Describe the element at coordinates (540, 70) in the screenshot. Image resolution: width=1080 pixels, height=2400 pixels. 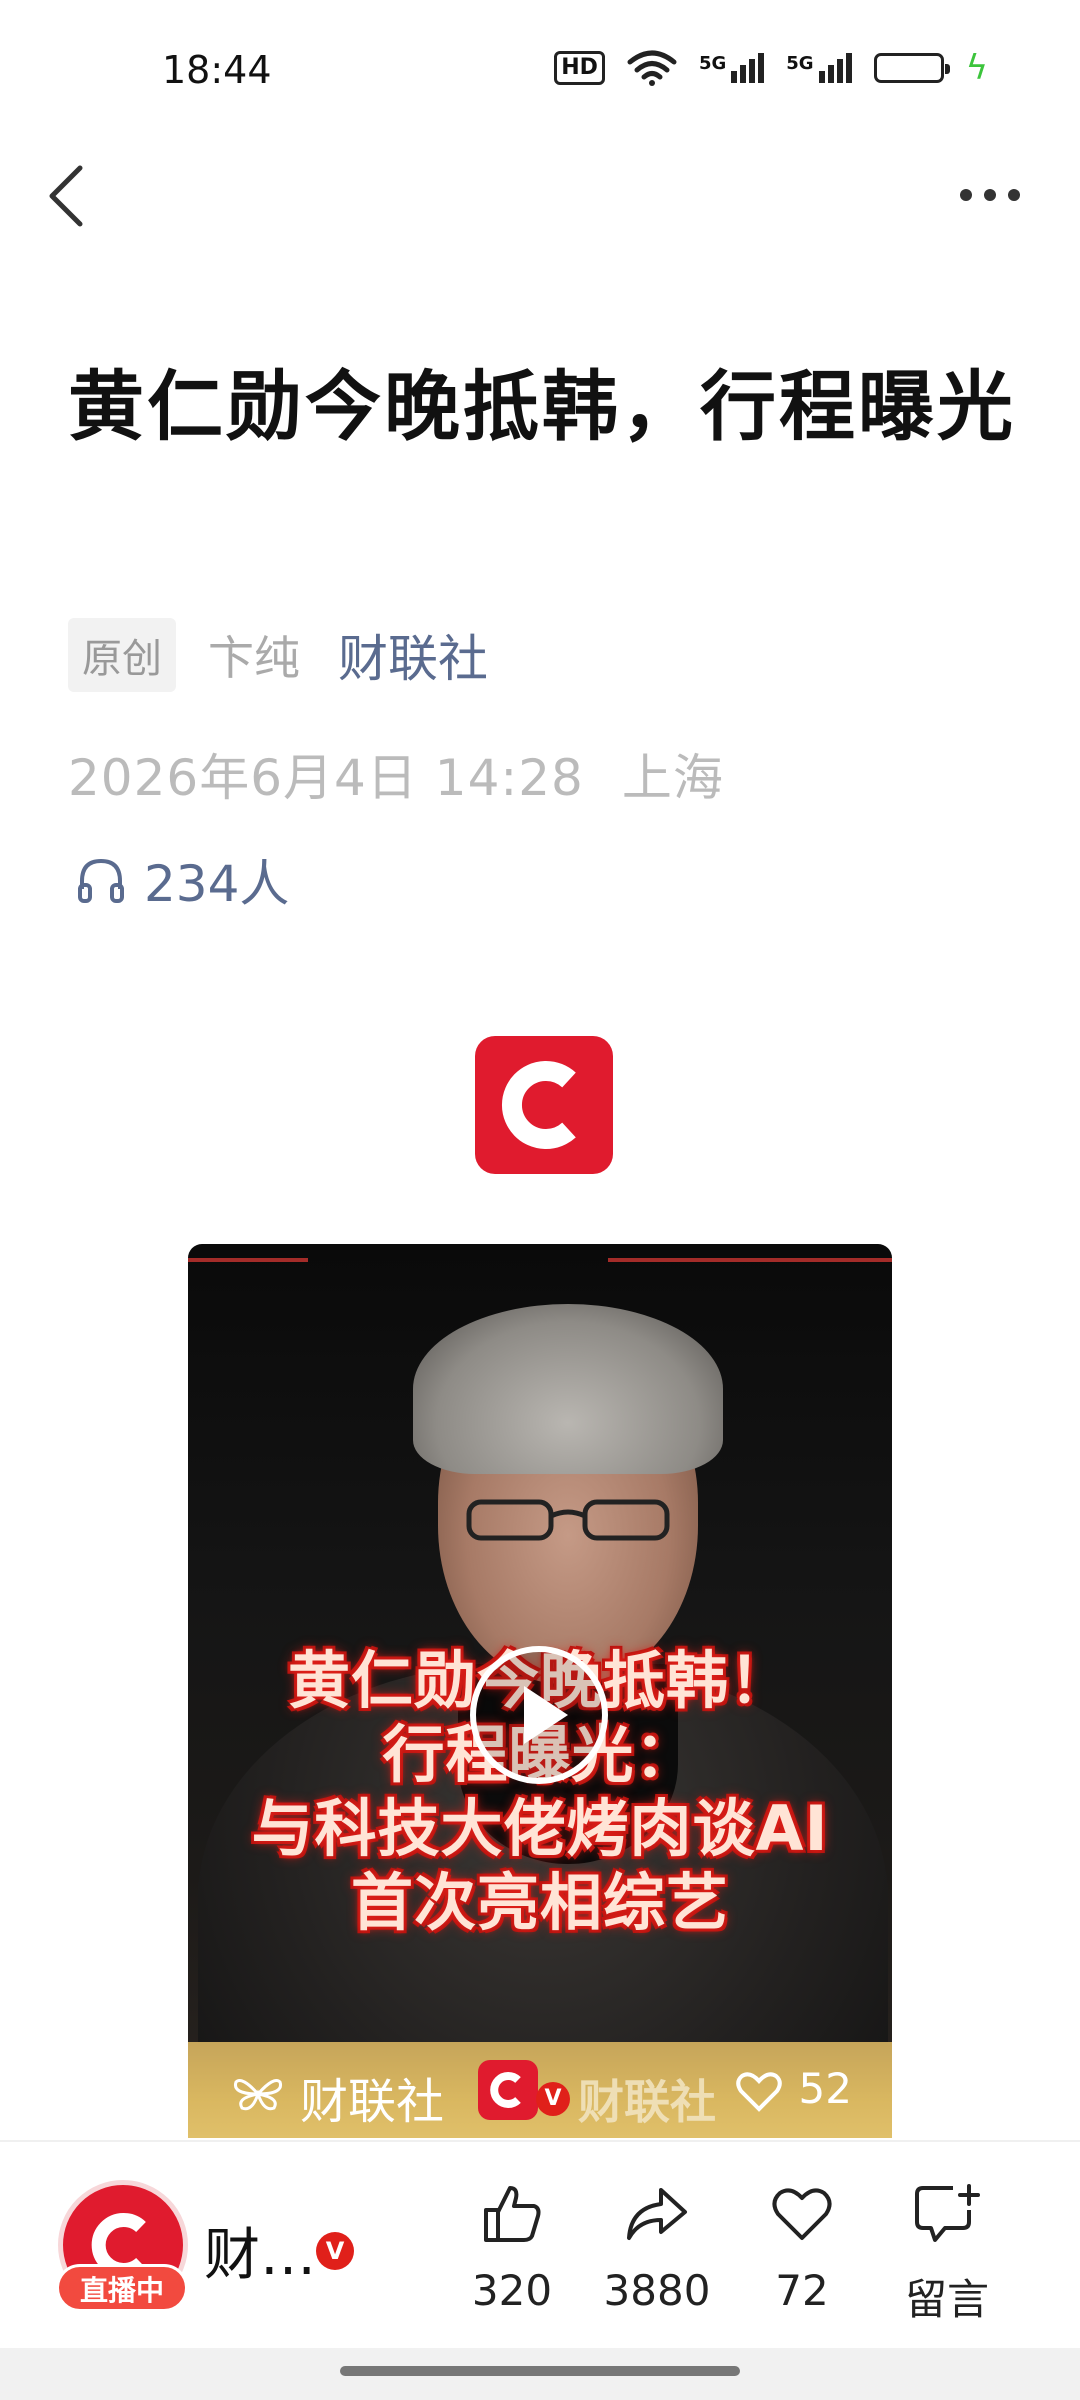
I see `status-bar: 18:44 HD 5G 5G ϟ` at that location.